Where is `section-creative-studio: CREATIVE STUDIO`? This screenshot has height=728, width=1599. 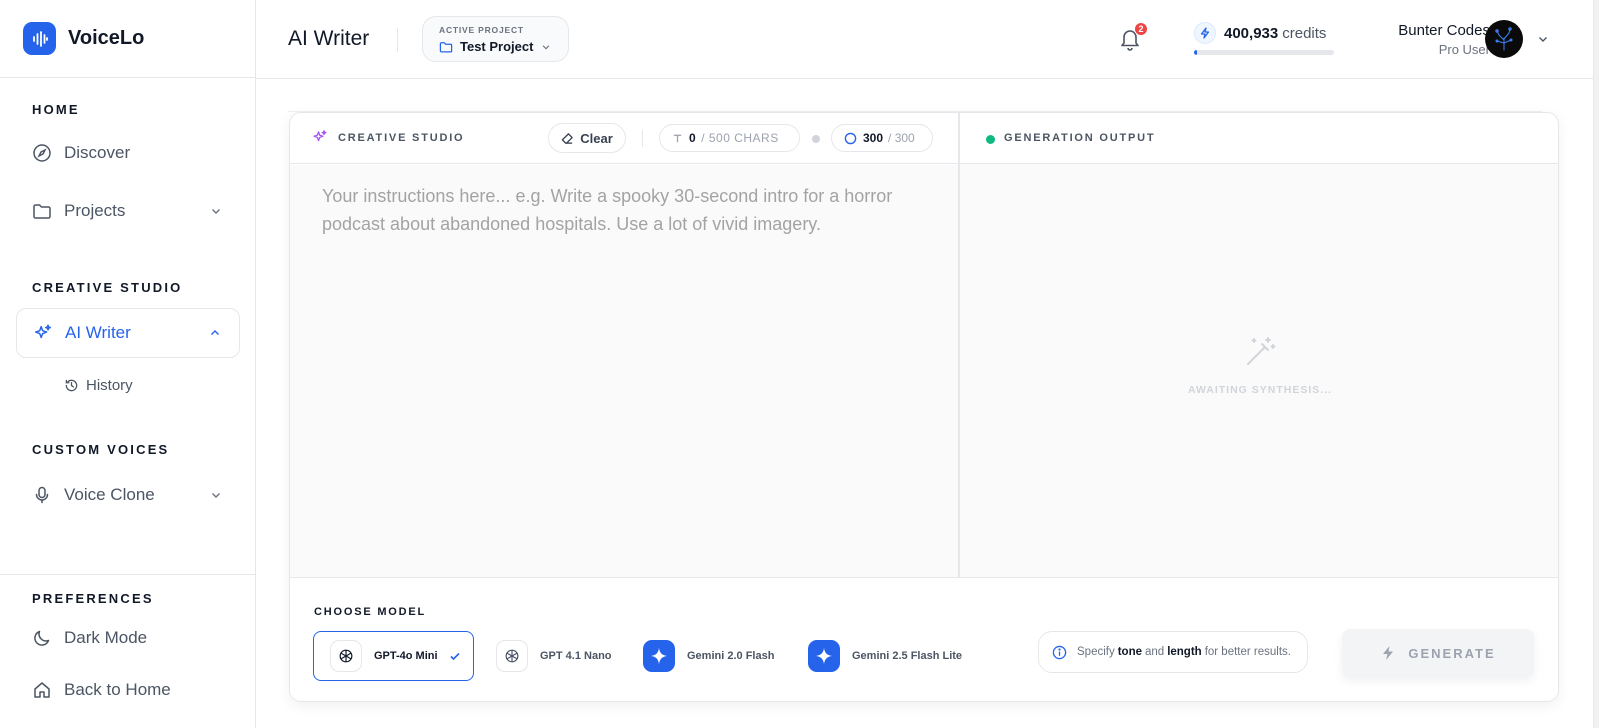
section-creative-studio: CREATIVE STUDIO is located at coordinates (107, 287).